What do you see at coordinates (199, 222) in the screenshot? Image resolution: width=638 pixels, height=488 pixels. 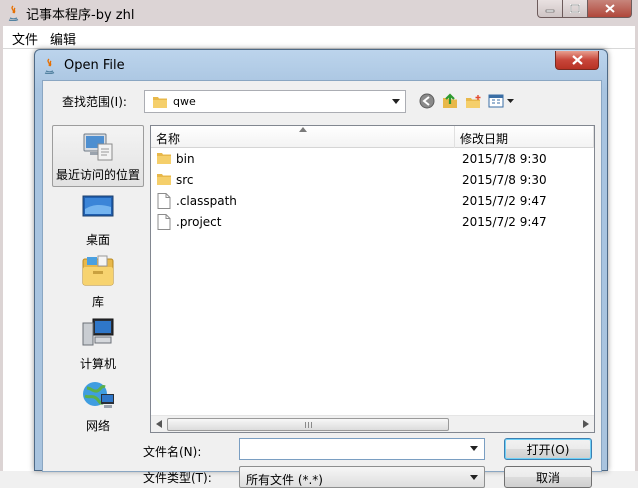 I see `file-name: .project` at bounding box center [199, 222].